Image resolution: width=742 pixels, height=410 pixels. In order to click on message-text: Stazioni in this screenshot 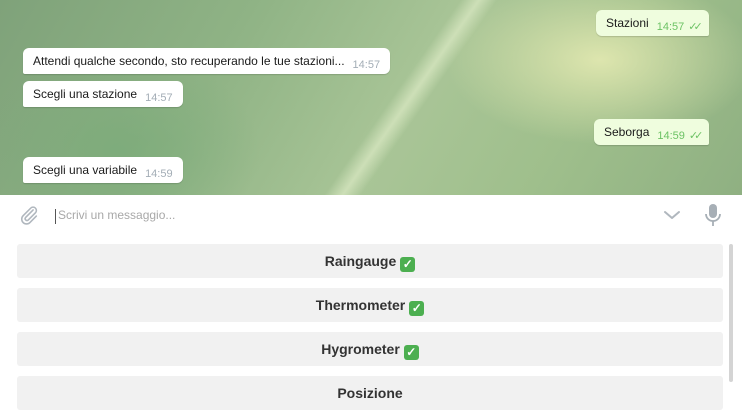, I will do `click(627, 23)`.